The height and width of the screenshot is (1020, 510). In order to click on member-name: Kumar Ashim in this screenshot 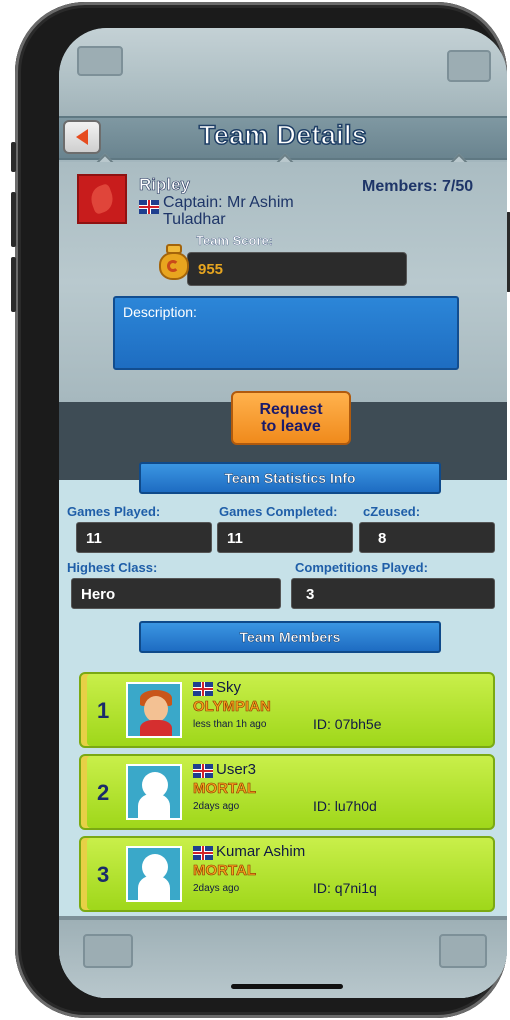, I will do `click(261, 851)`.